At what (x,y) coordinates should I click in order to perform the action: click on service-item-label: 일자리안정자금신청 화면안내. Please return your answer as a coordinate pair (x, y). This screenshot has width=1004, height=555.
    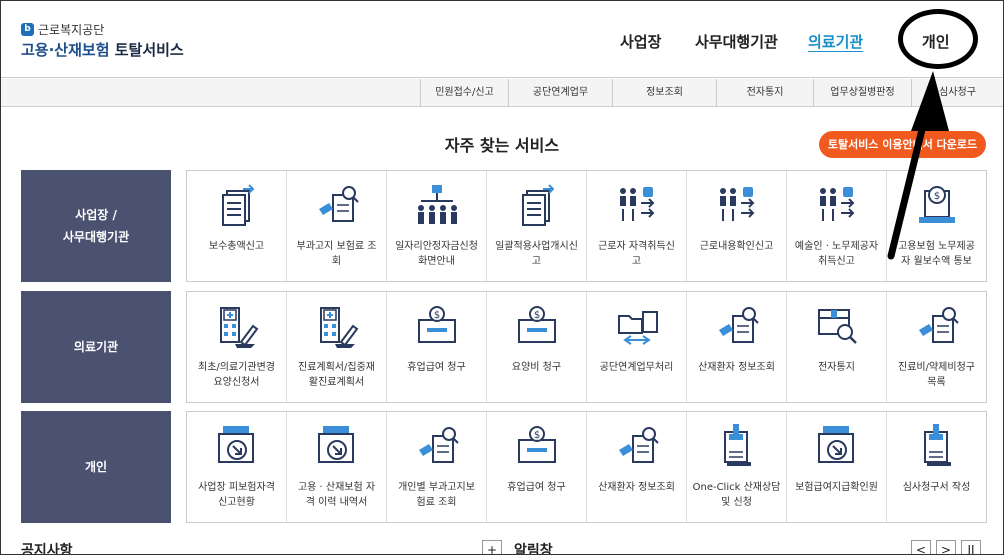
    Looking at the image, I should click on (436, 254).